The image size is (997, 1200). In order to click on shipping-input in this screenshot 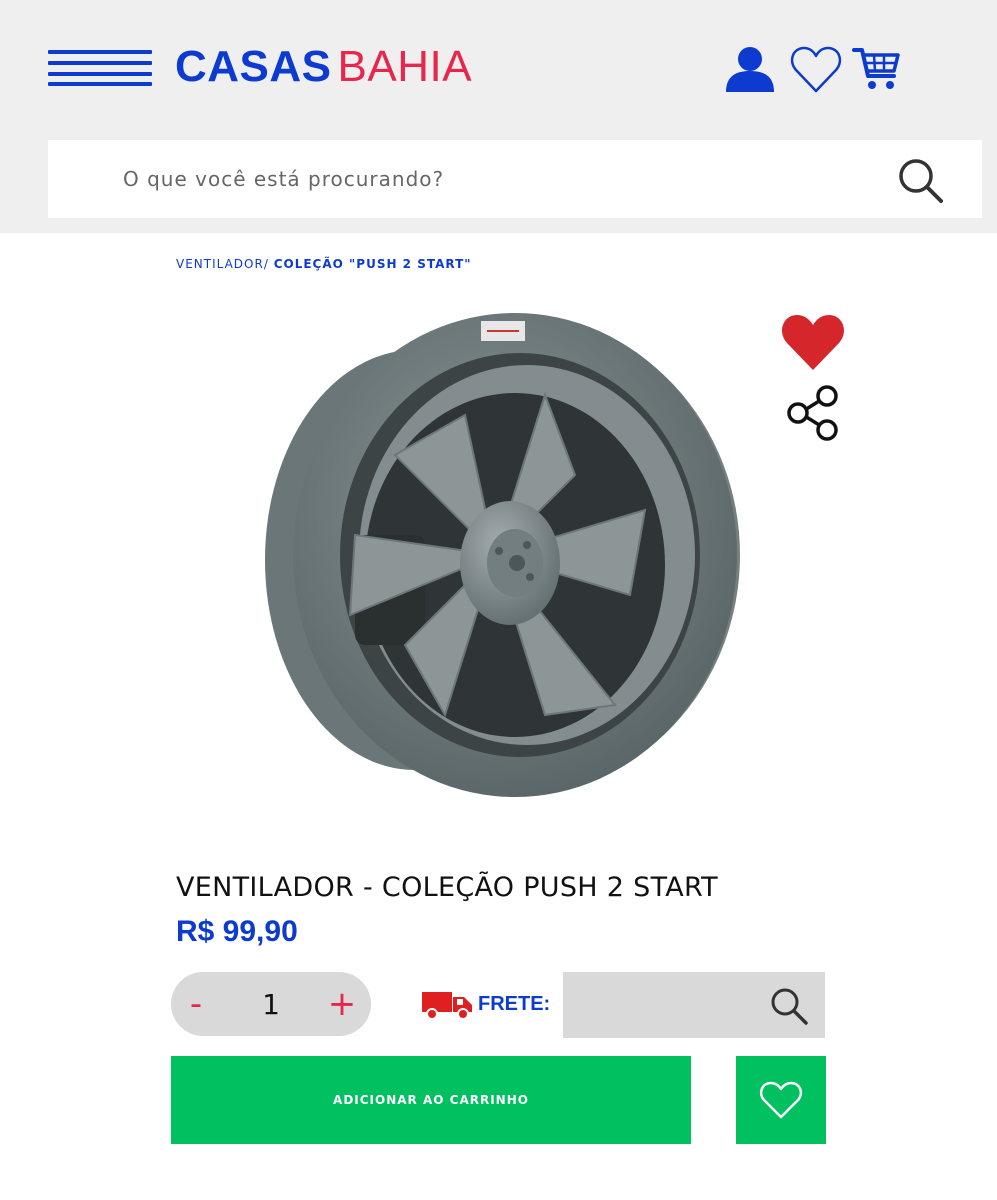, I will do `click(672, 1005)`.